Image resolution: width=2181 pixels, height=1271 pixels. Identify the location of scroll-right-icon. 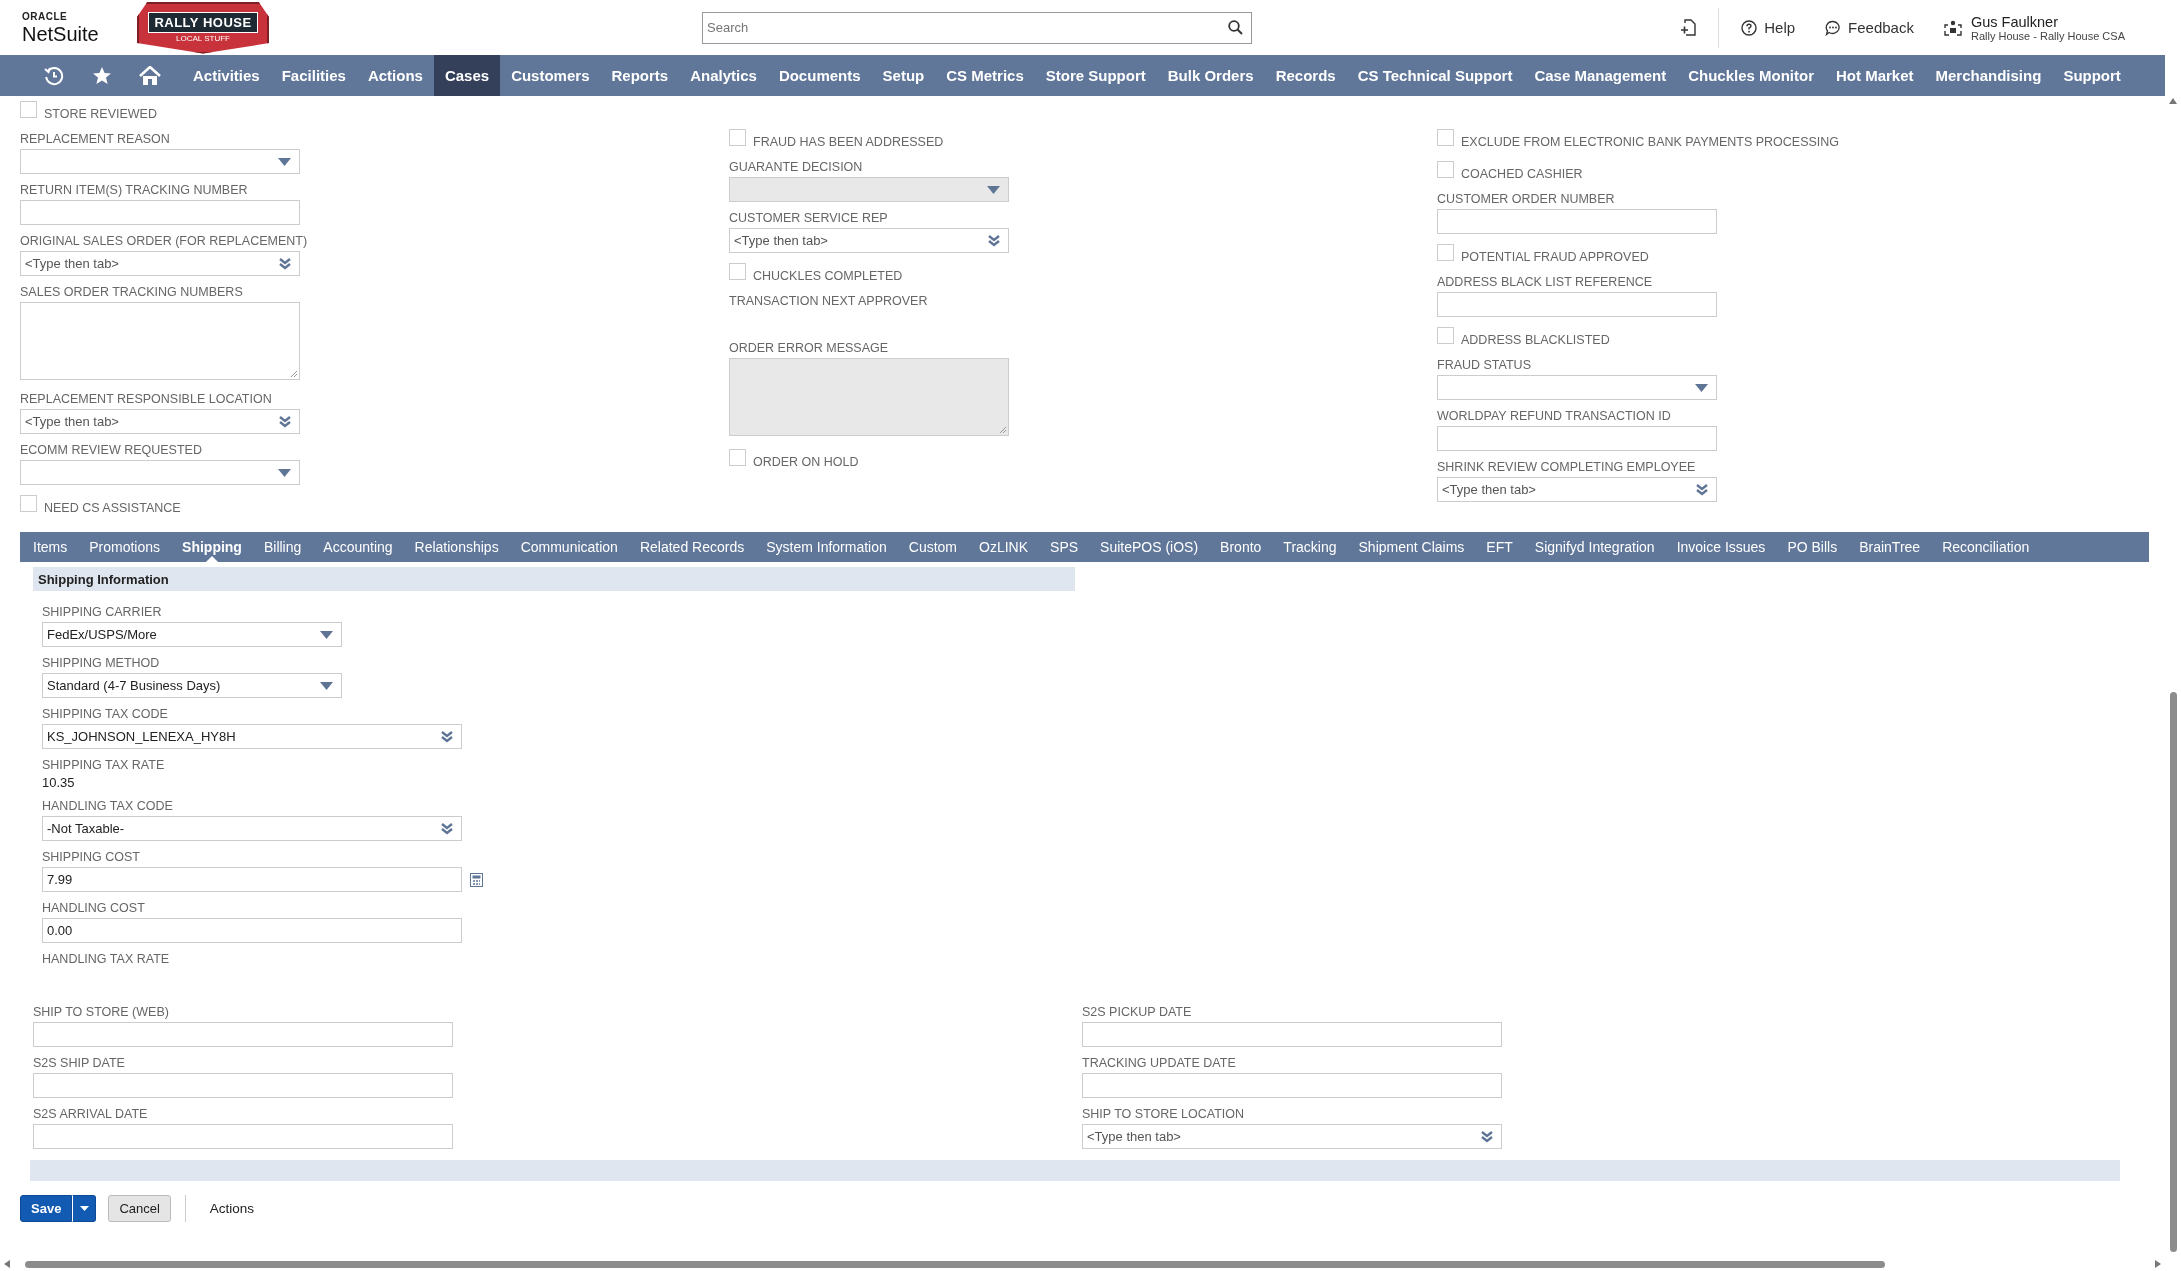
(2158, 1264).